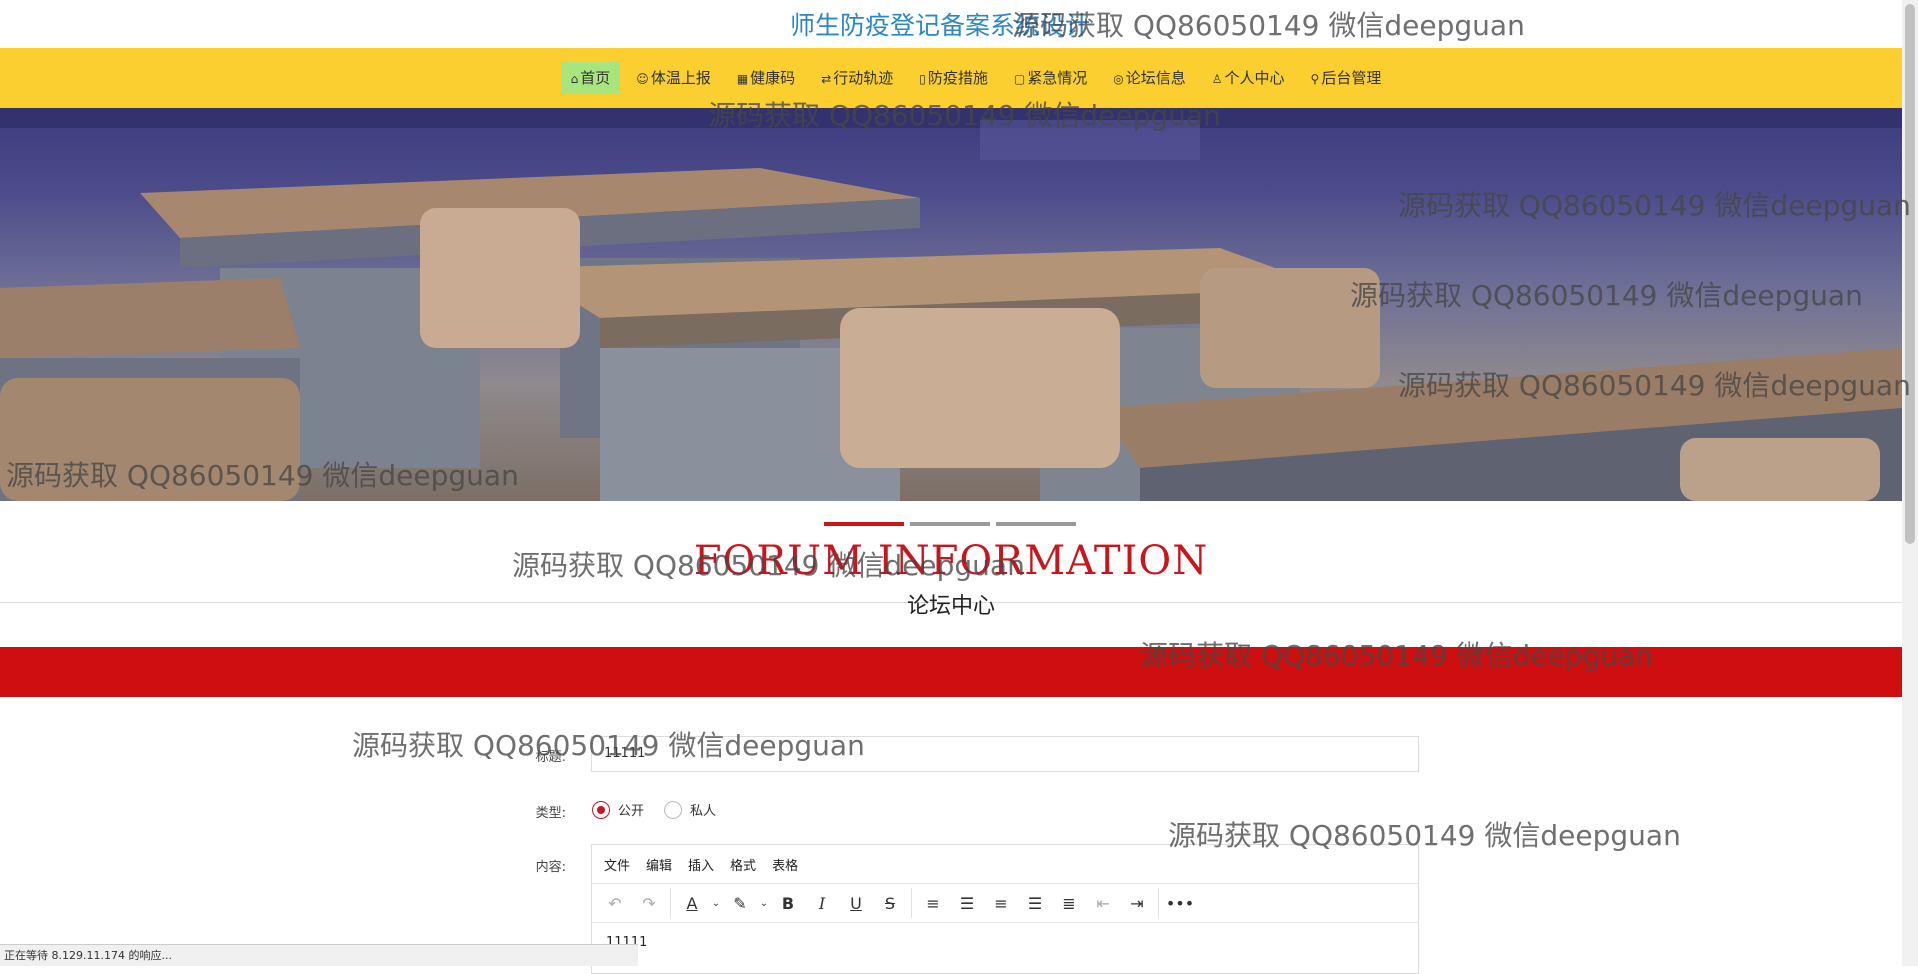 The image size is (1918, 974). Describe the element at coordinates (1254, 78) in the screenshot. I see `nav-label: 个人中心` at that location.